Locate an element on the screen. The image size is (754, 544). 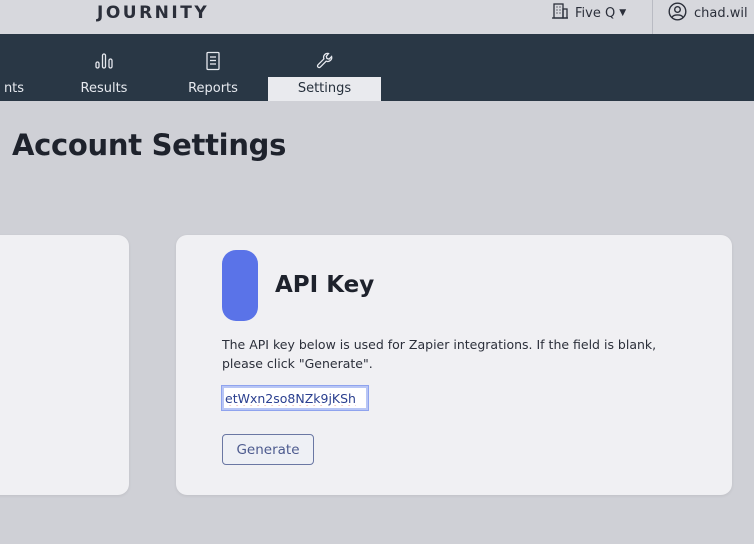
bar-chart-icon is located at coordinates (104, 60).